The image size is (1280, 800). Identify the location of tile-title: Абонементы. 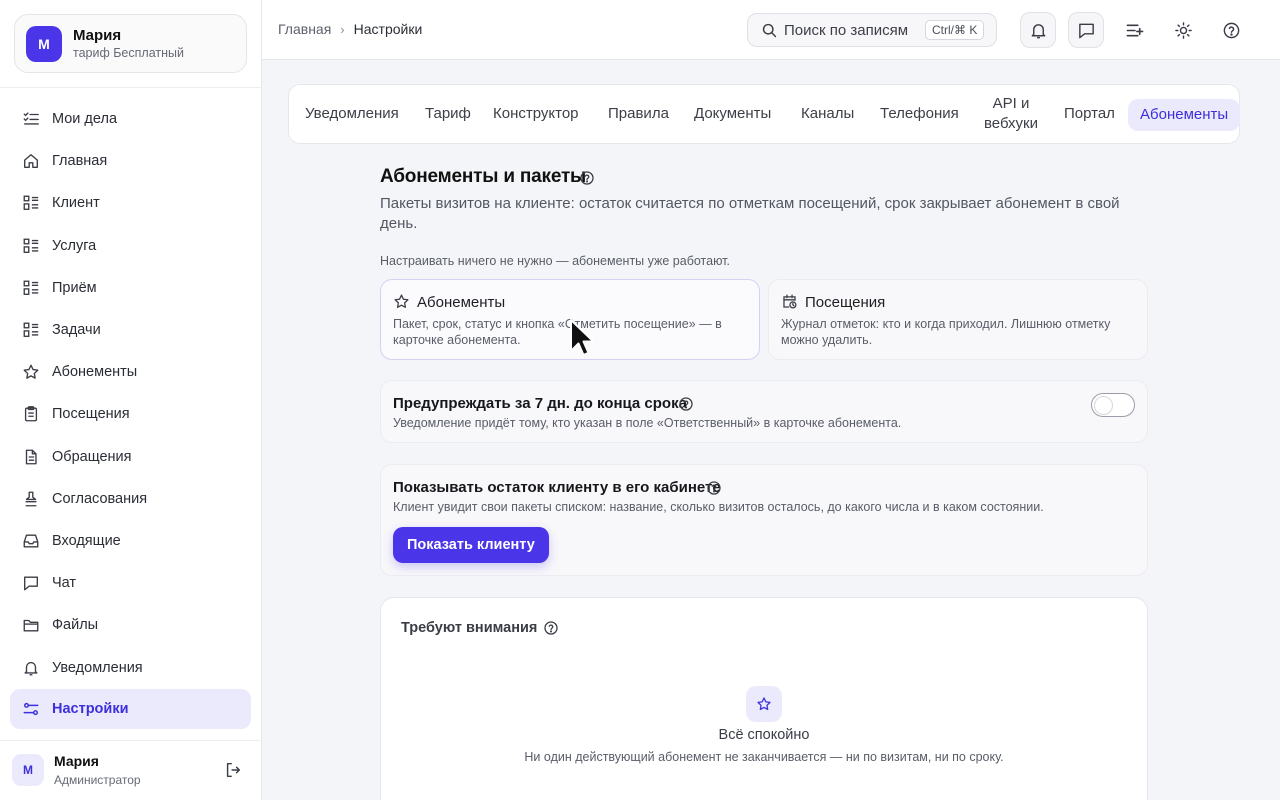
(461, 302).